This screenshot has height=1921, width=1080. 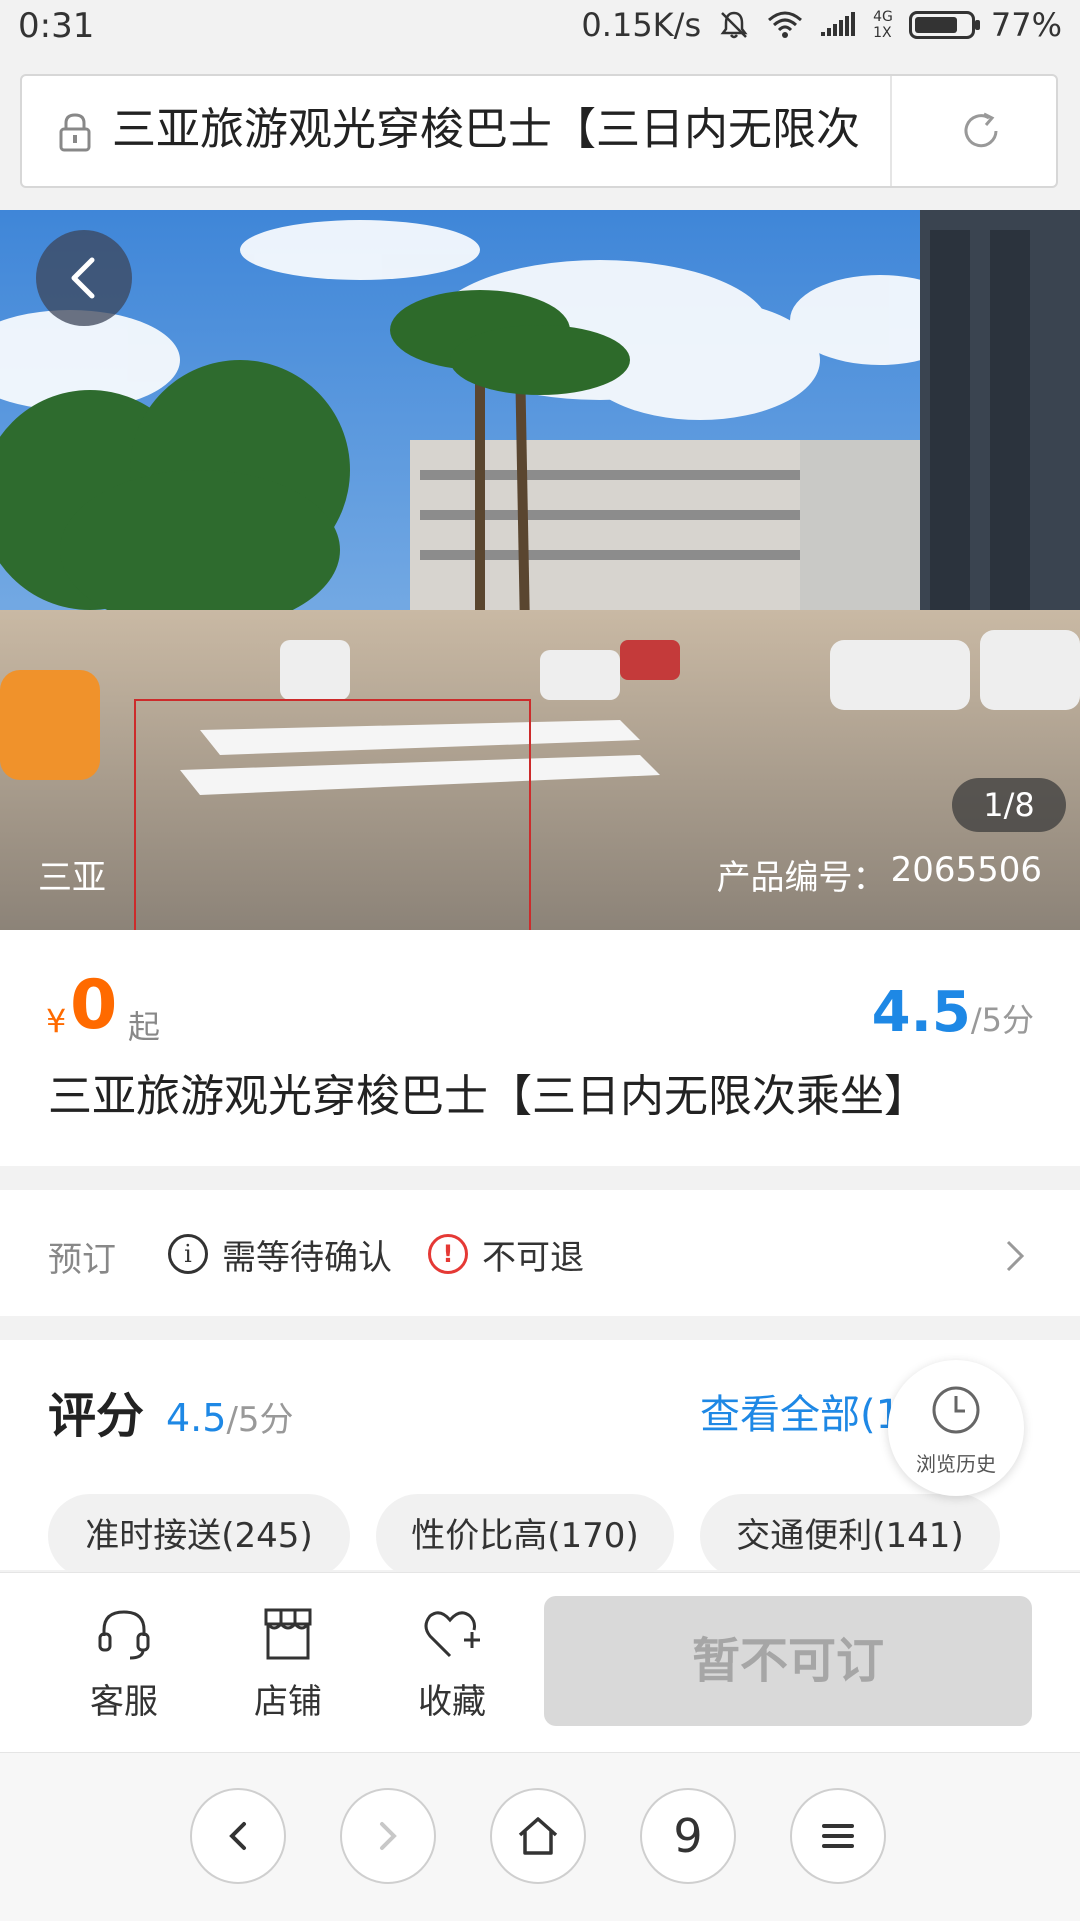 I want to click on customer-service-label: 客服, so click(x=124, y=1702).